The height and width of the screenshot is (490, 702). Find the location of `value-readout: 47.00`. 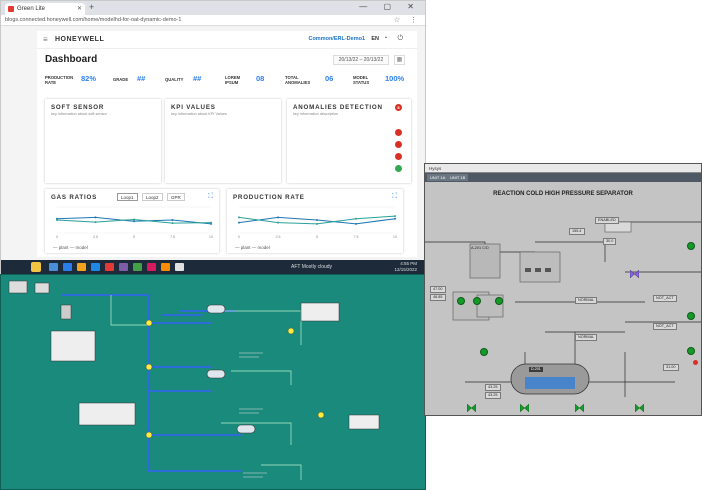

value-readout: 47.00 is located at coordinates (438, 289).